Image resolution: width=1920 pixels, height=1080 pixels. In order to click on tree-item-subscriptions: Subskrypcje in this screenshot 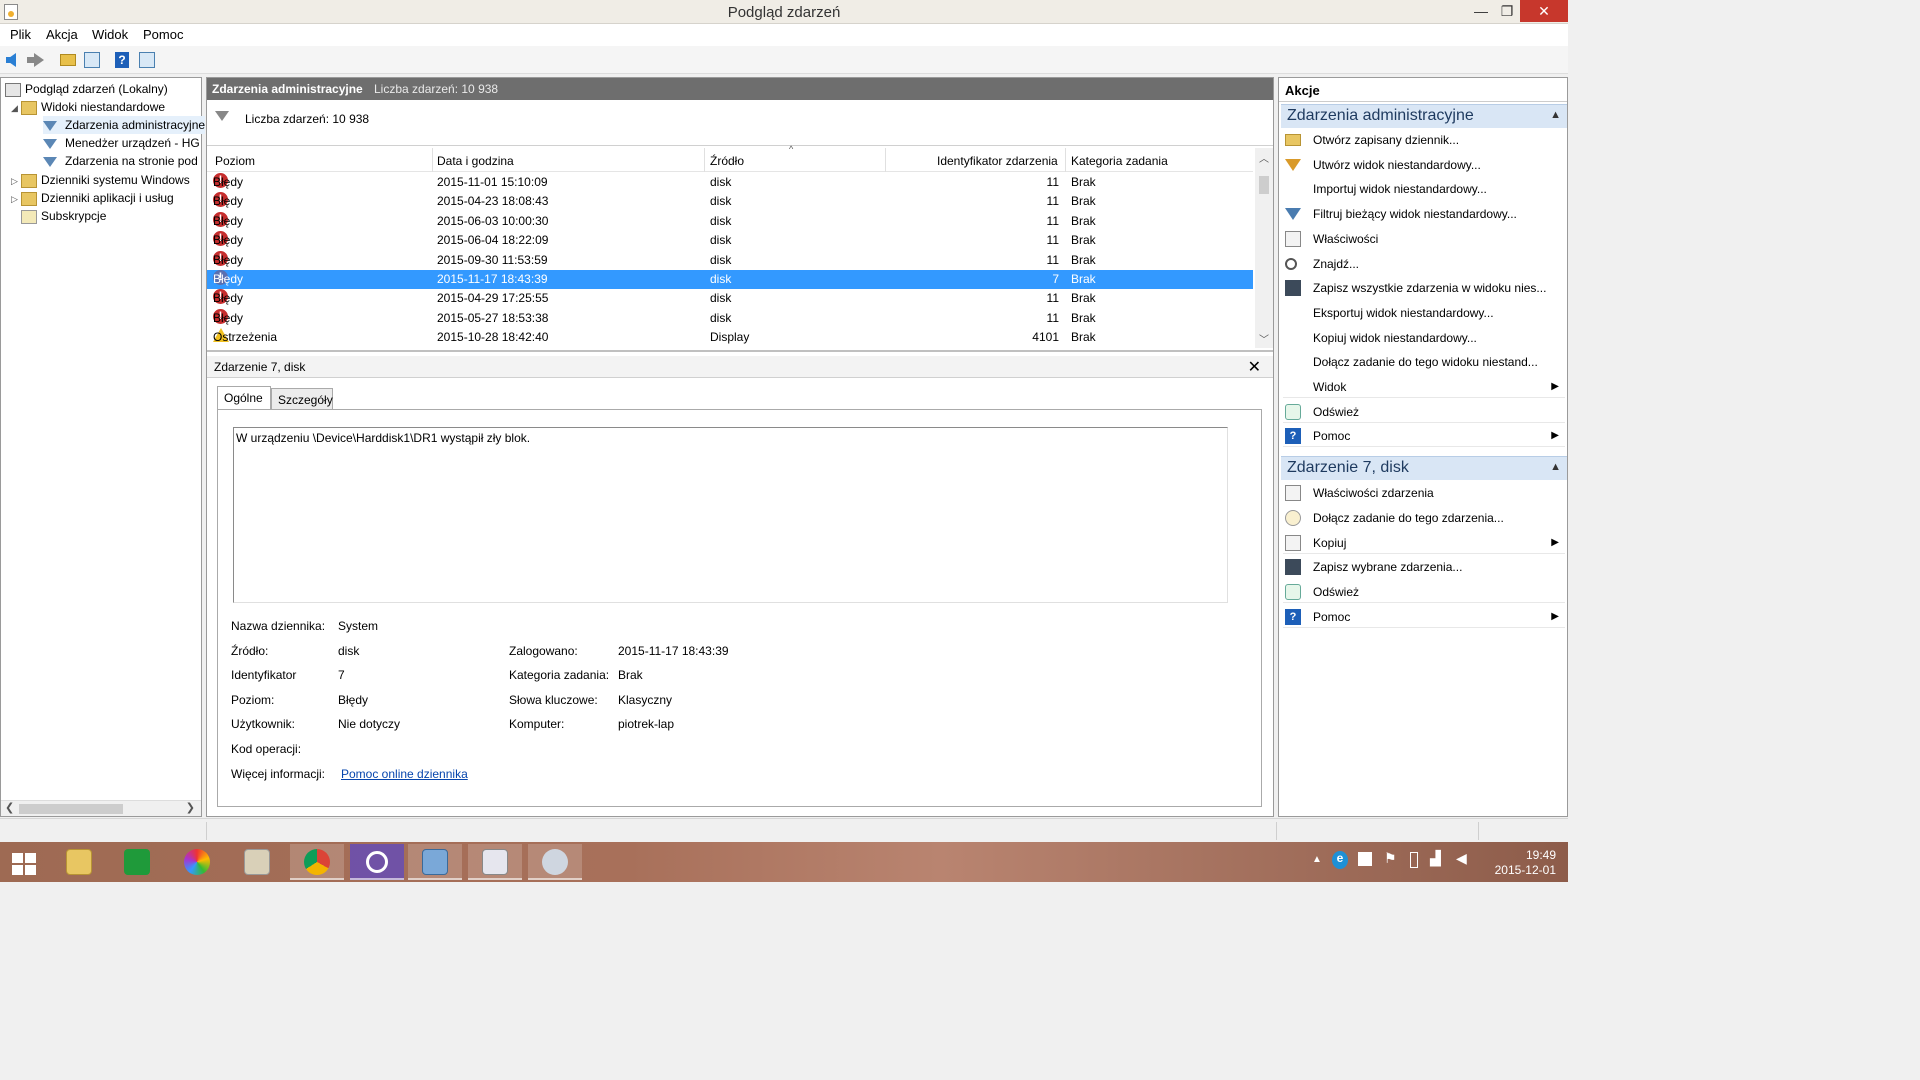, I will do `click(63, 216)`.